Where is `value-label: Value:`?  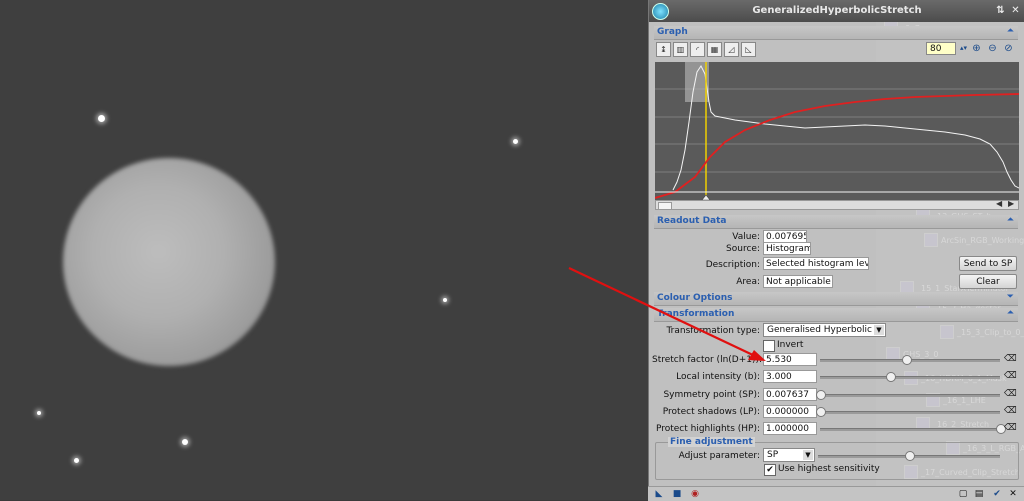 value-label: Value: is located at coordinates (746, 237).